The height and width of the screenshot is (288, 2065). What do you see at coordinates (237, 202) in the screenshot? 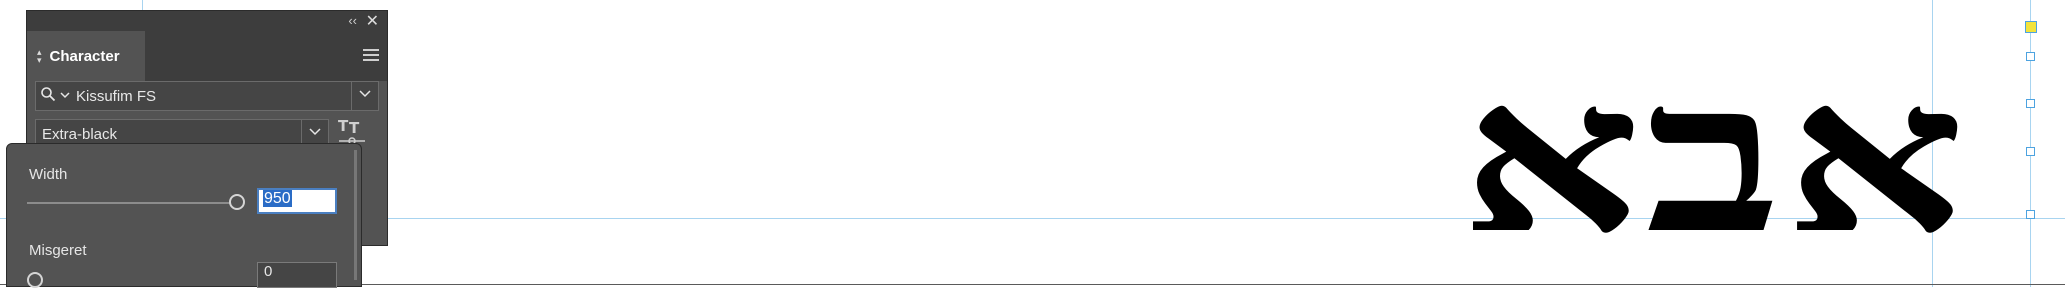
I see `width-slider-thumb` at bounding box center [237, 202].